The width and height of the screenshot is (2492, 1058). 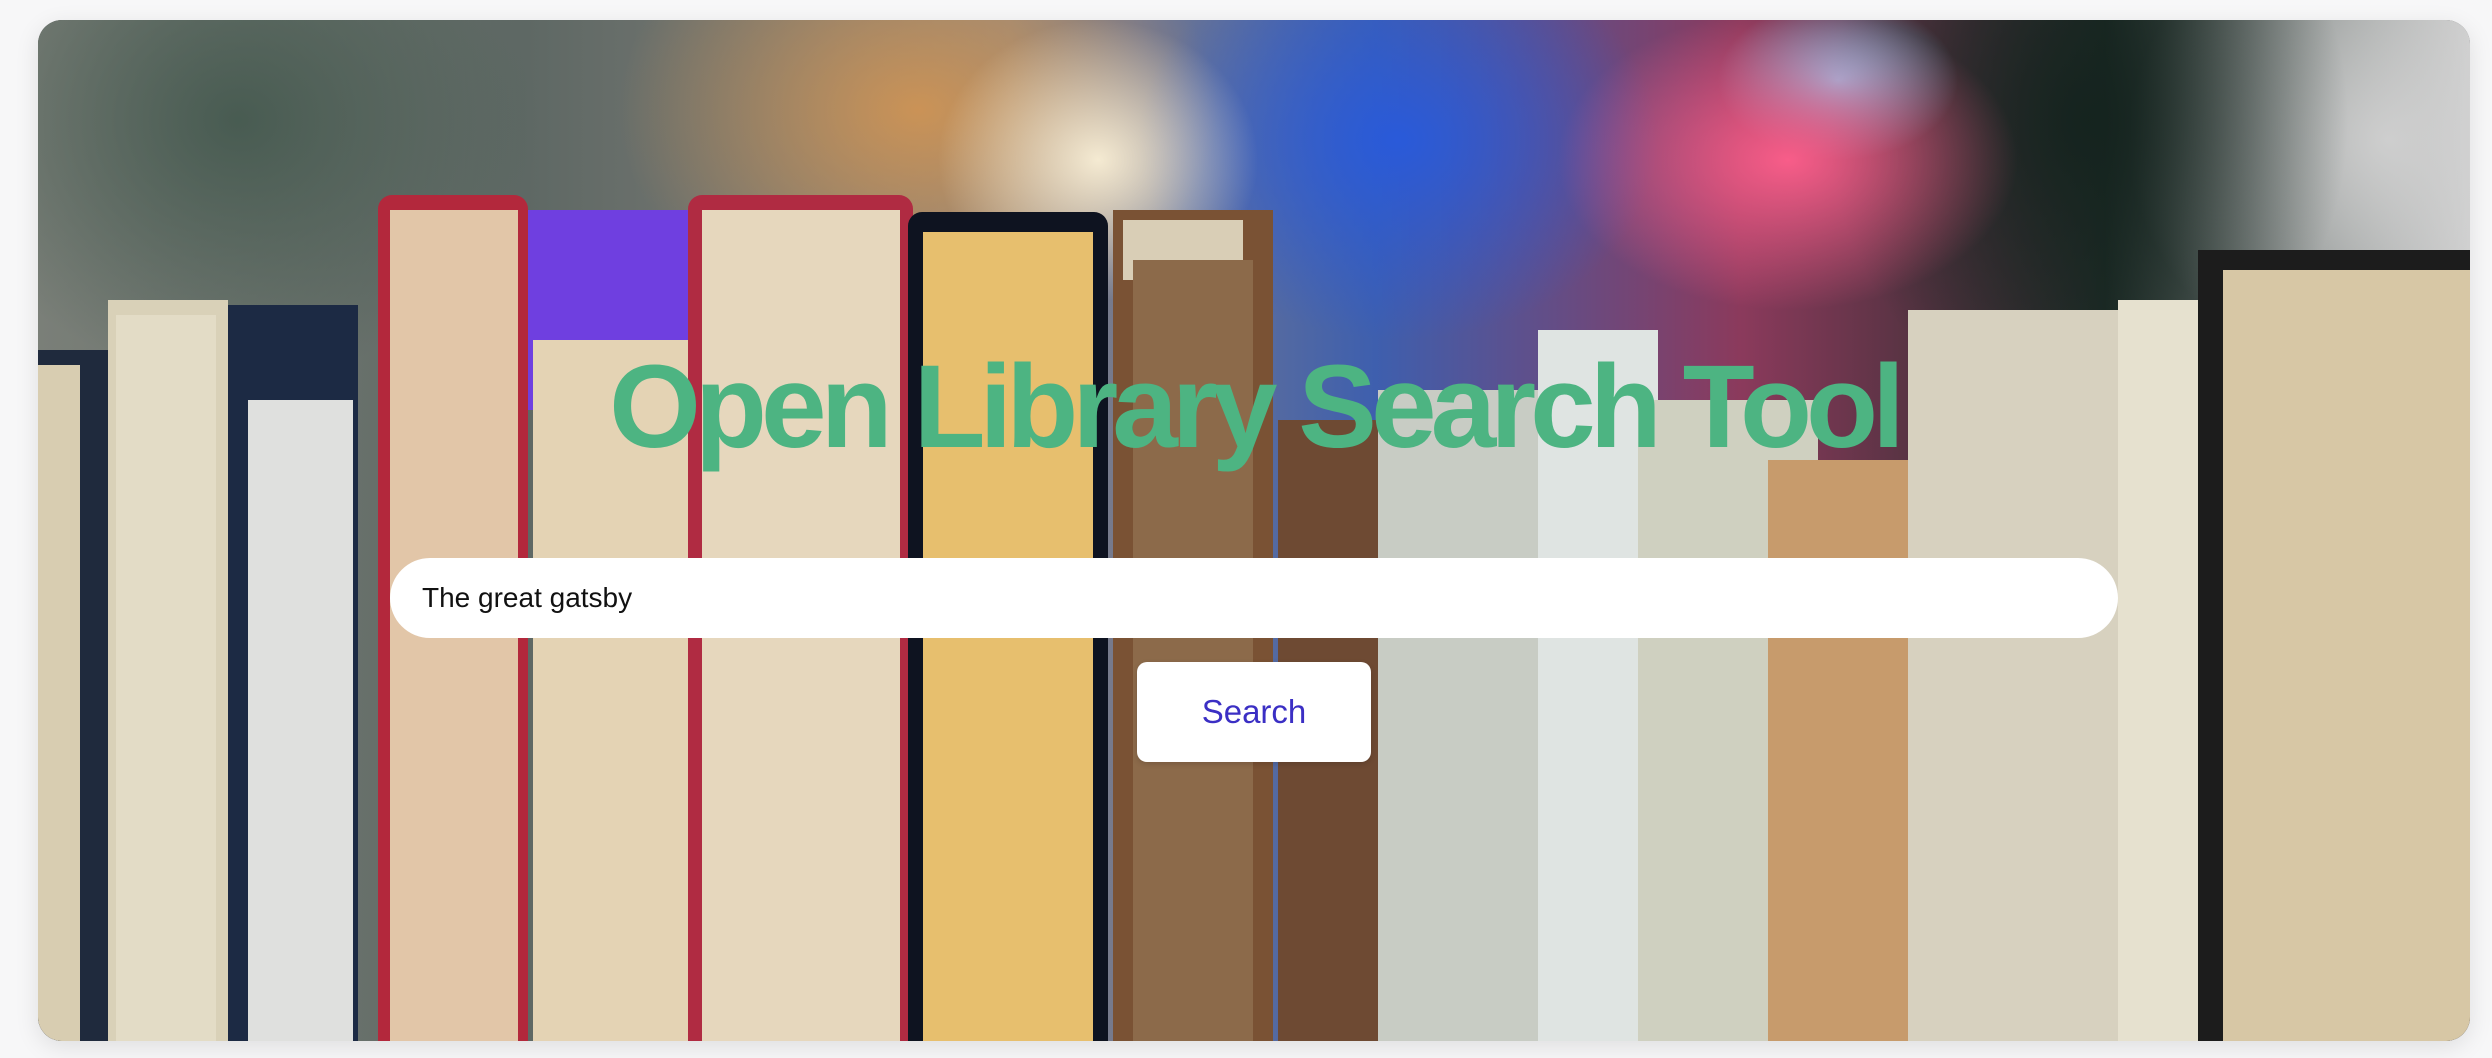 I want to click on search-button: Search, so click(x=1254, y=712).